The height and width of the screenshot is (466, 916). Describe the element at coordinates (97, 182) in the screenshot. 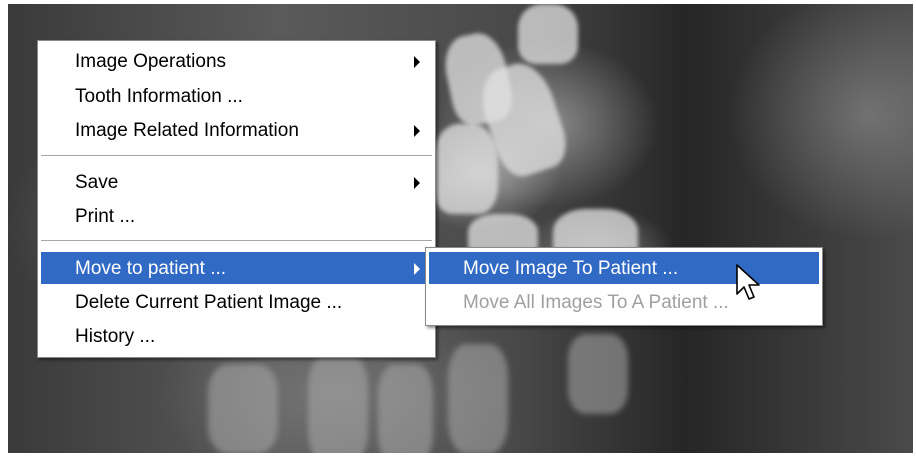

I see `menu-item-label: Save` at that location.